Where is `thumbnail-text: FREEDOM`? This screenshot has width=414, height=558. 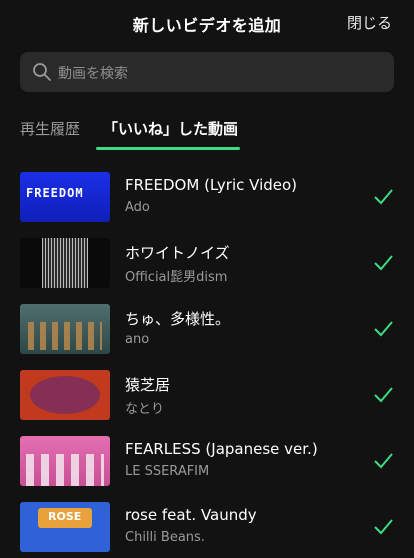
thumbnail-text: FREEDOM is located at coordinates (55, 193).